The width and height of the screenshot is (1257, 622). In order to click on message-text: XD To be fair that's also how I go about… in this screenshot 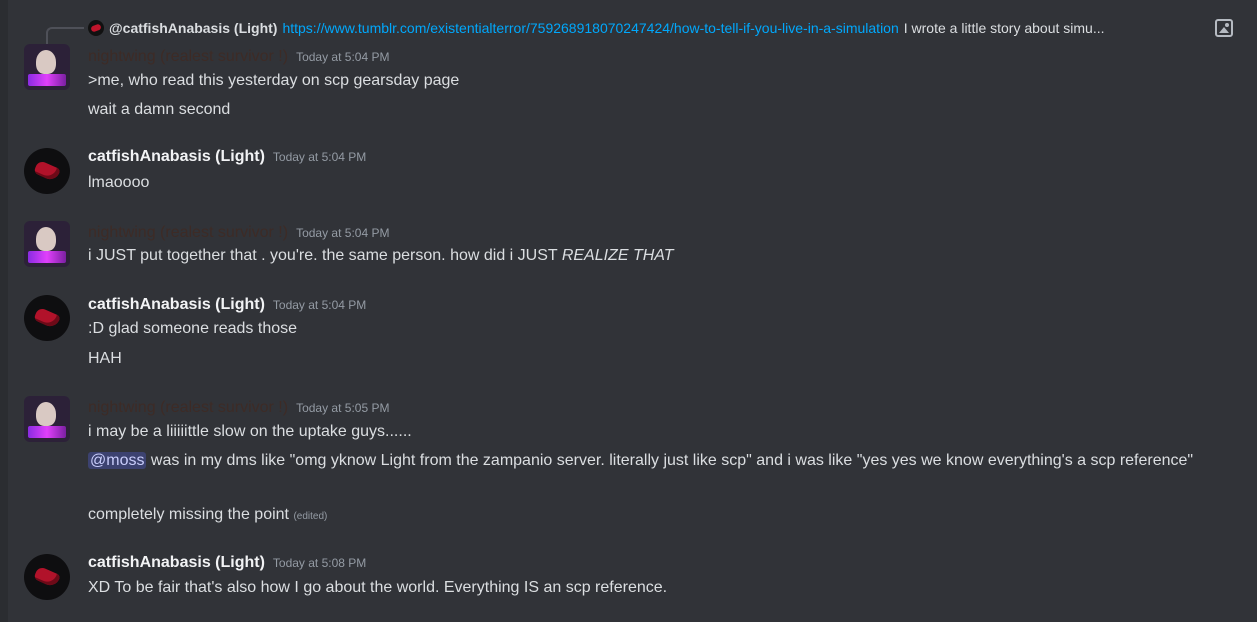, I will do `click(378, 587)`.